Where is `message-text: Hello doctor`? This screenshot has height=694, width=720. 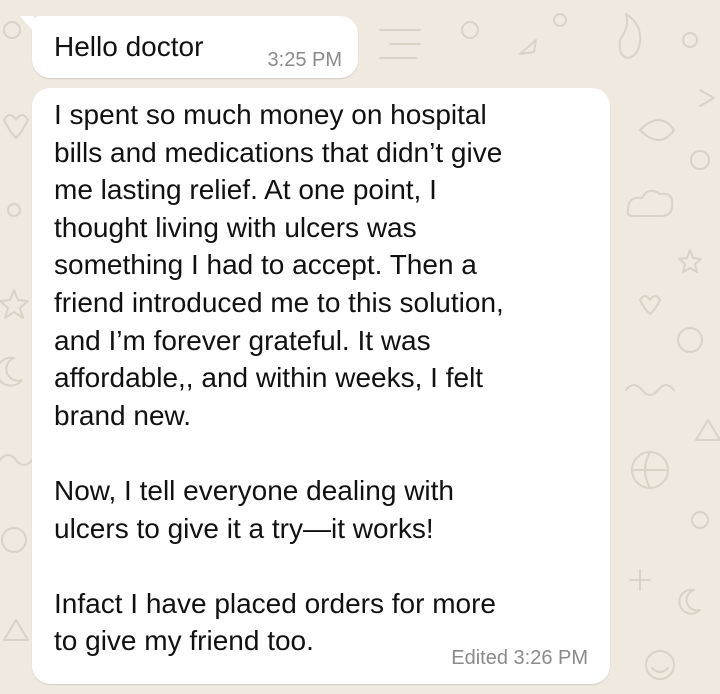
message-text: Hello doctor is located at coordinates (129, 46).